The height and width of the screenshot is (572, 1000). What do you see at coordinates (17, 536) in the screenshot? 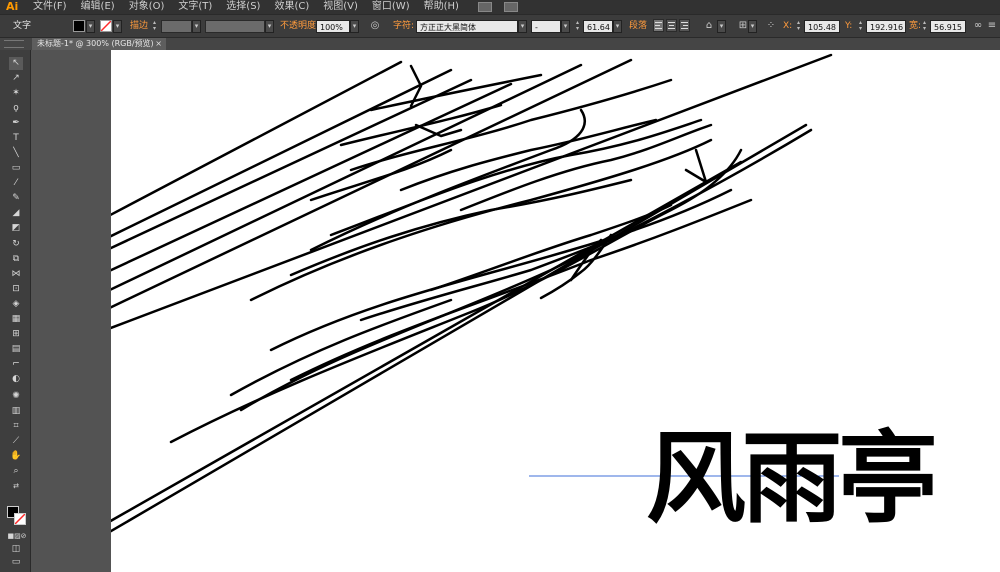
I see `color-mode-buttons-icon: ■▨⊘` at bounding box center [17, 536].